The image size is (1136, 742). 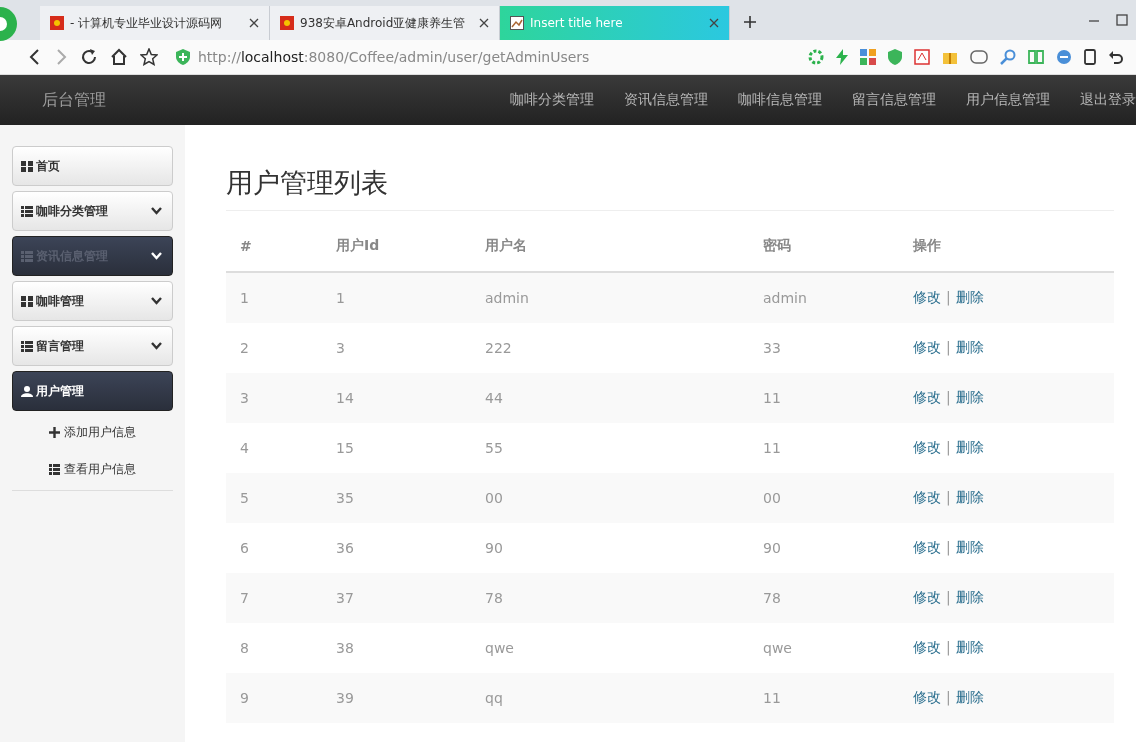 What do you see at coordinates (1008, 57) in the screenshot?
I see `search-icon` at bounding box center [1008, 57].